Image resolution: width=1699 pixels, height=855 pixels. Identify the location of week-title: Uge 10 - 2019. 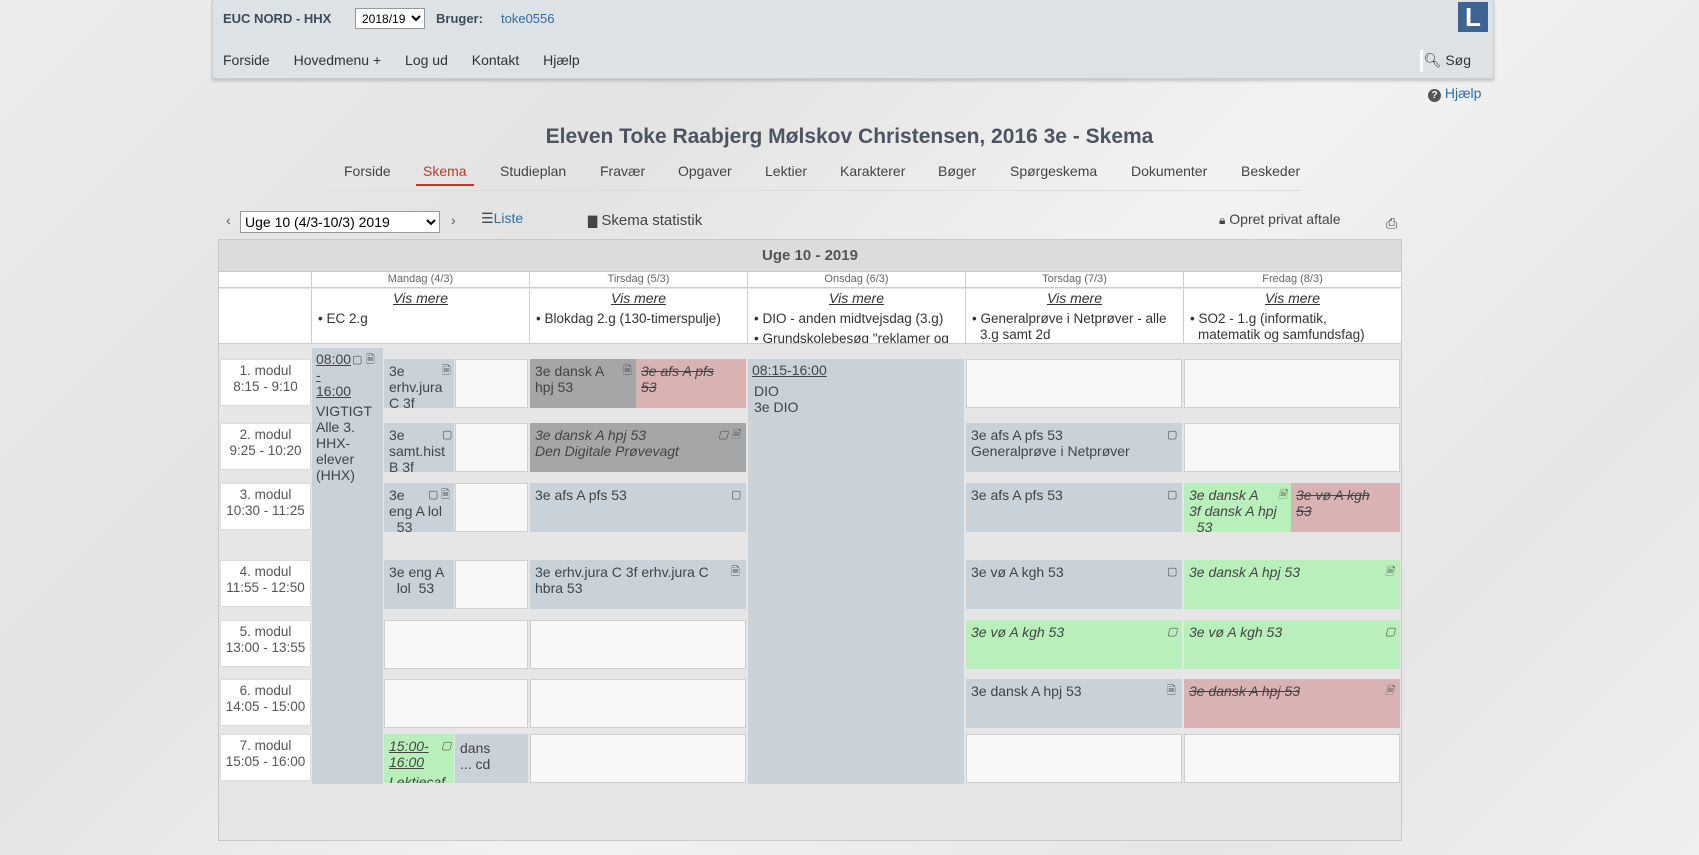
(810, 256).